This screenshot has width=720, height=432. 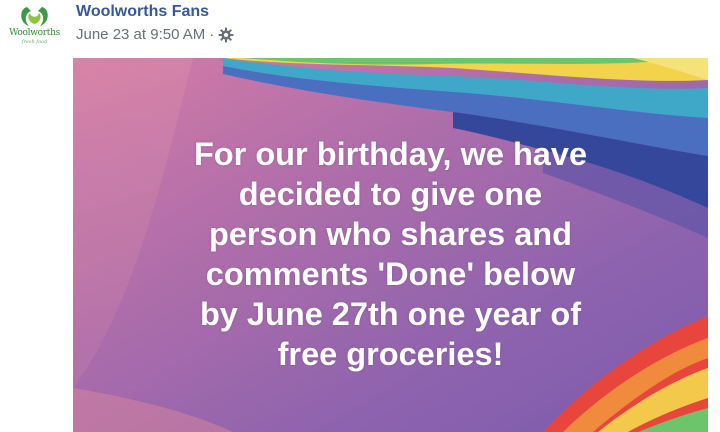 What do you see at coordinates (390, 234) in the screenshot?
I see `image-text-line: person who shares and` at bounding box center [390, 234].